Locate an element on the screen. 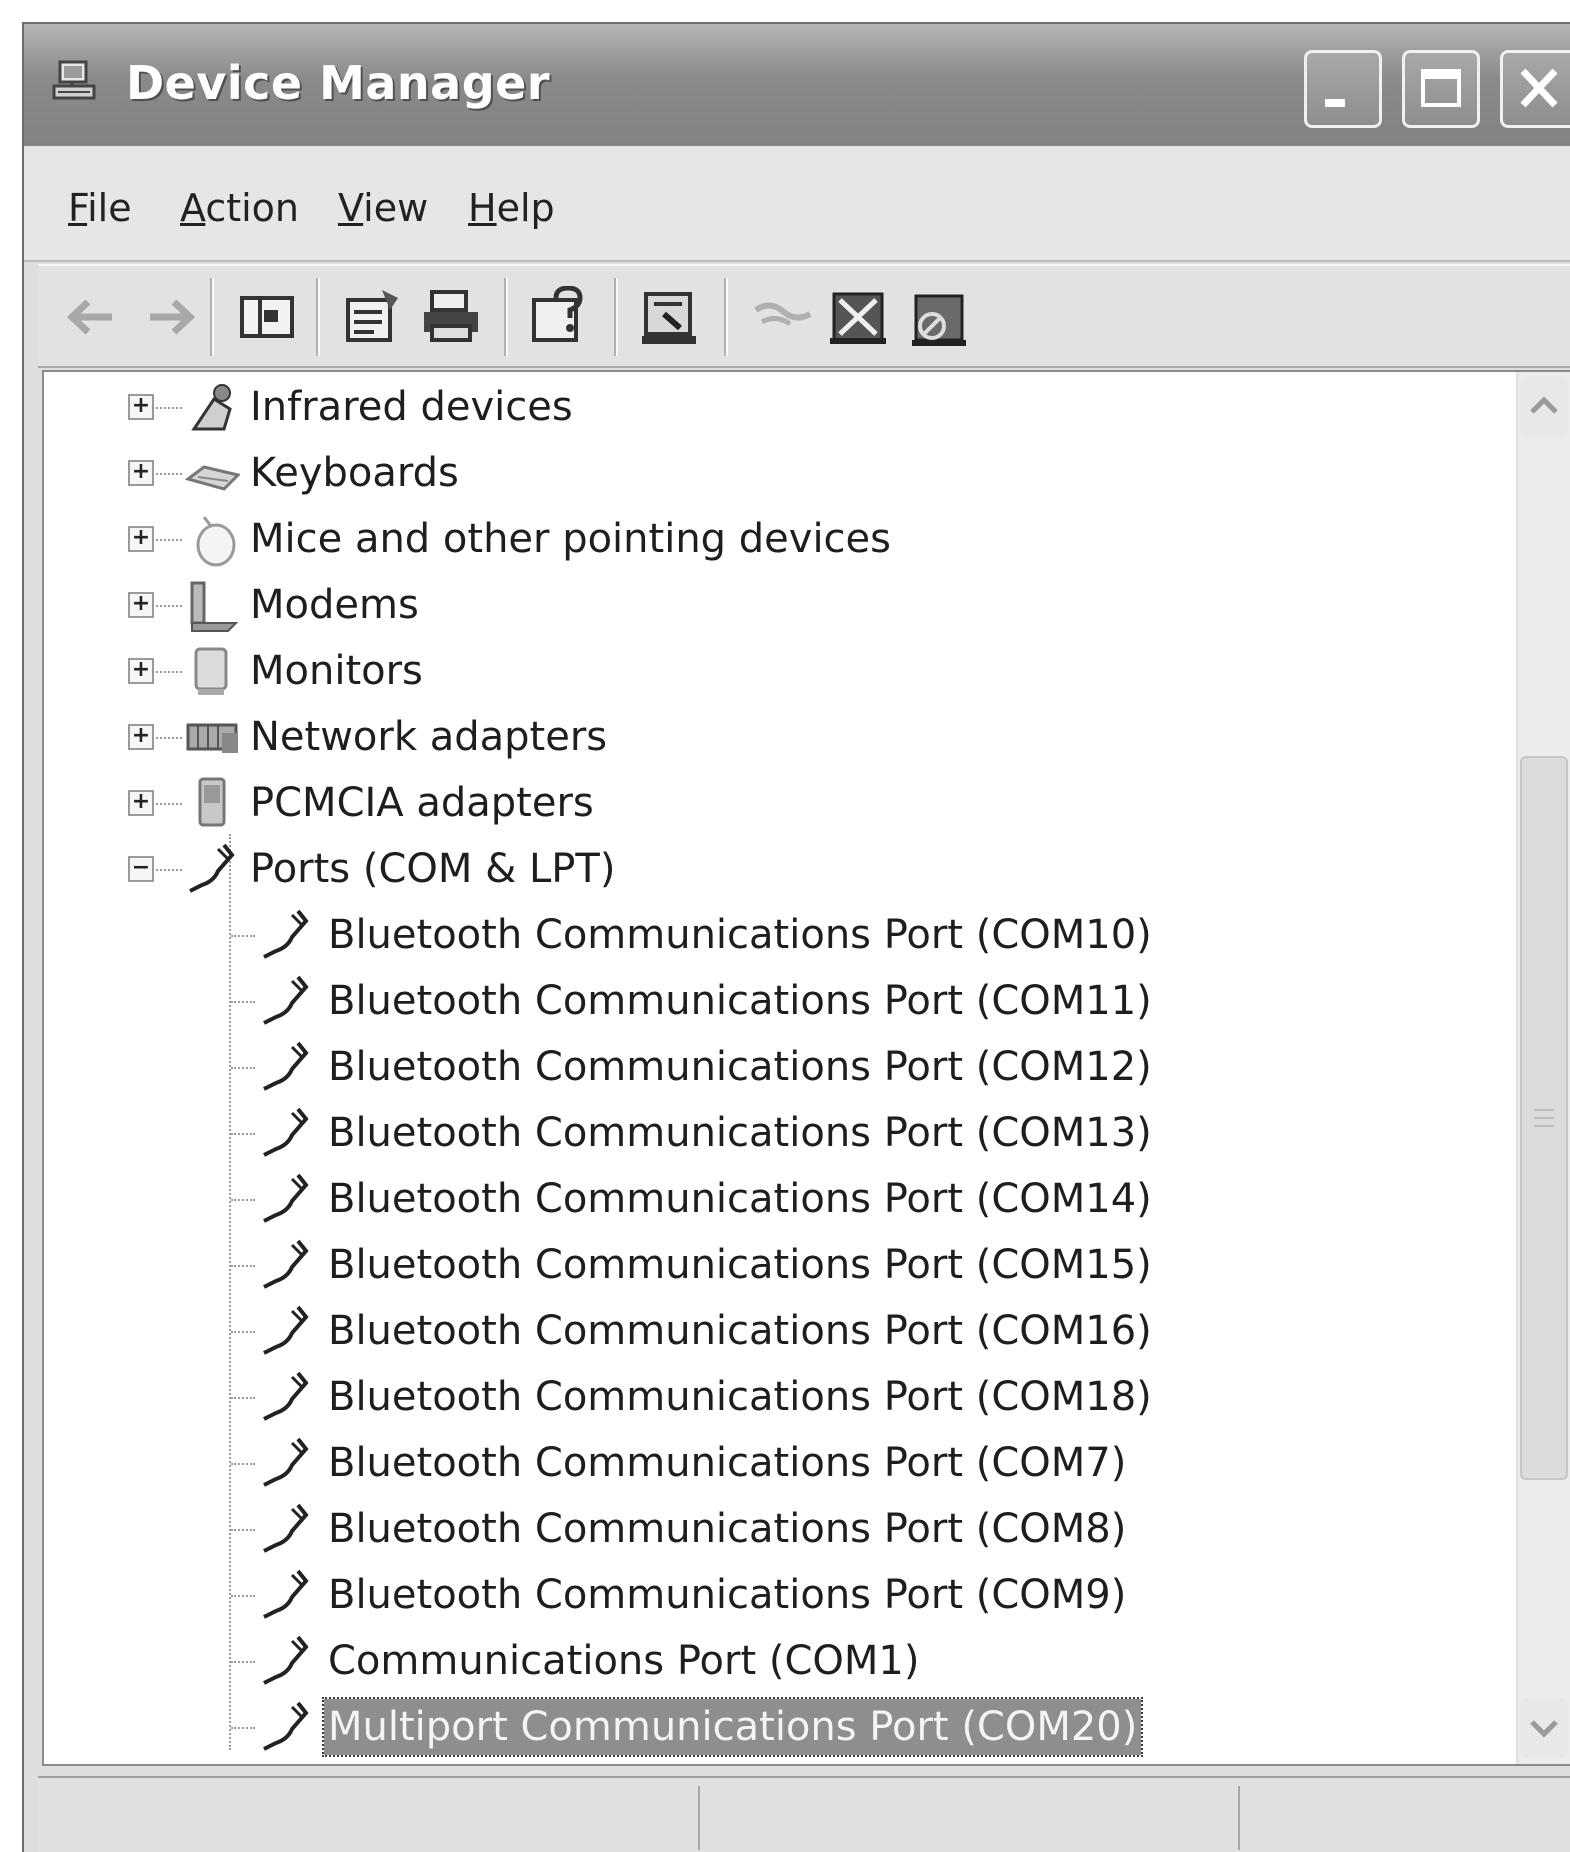  network-adapter-icon is located at coordinates (212, 738).